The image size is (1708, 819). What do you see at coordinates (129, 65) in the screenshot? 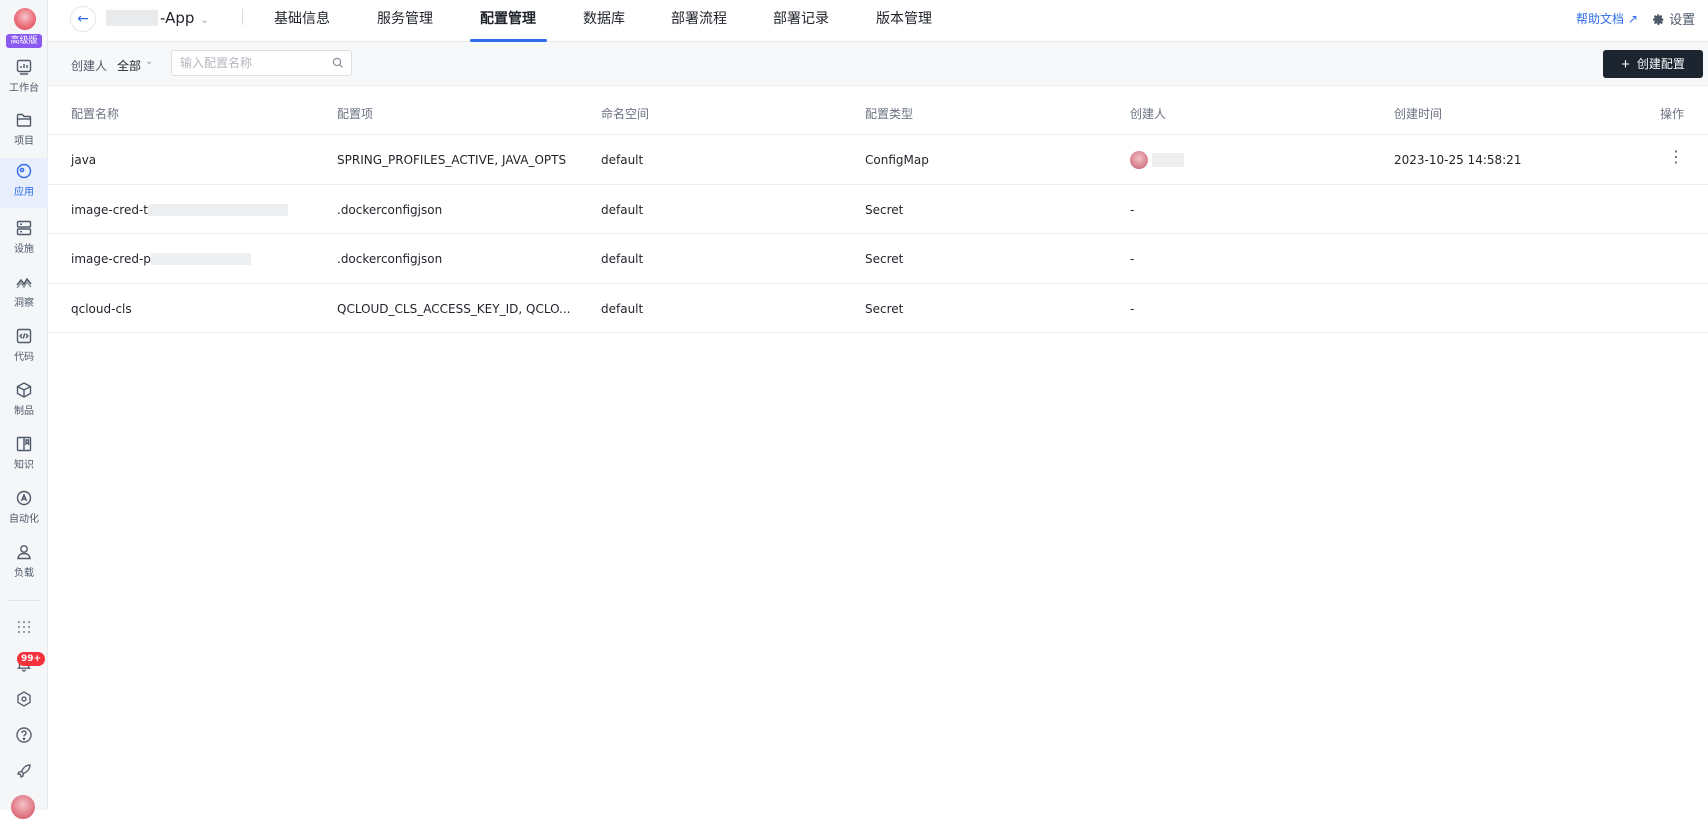
I see `creator-filter-select: 全部` at bounding box center [129, 65].